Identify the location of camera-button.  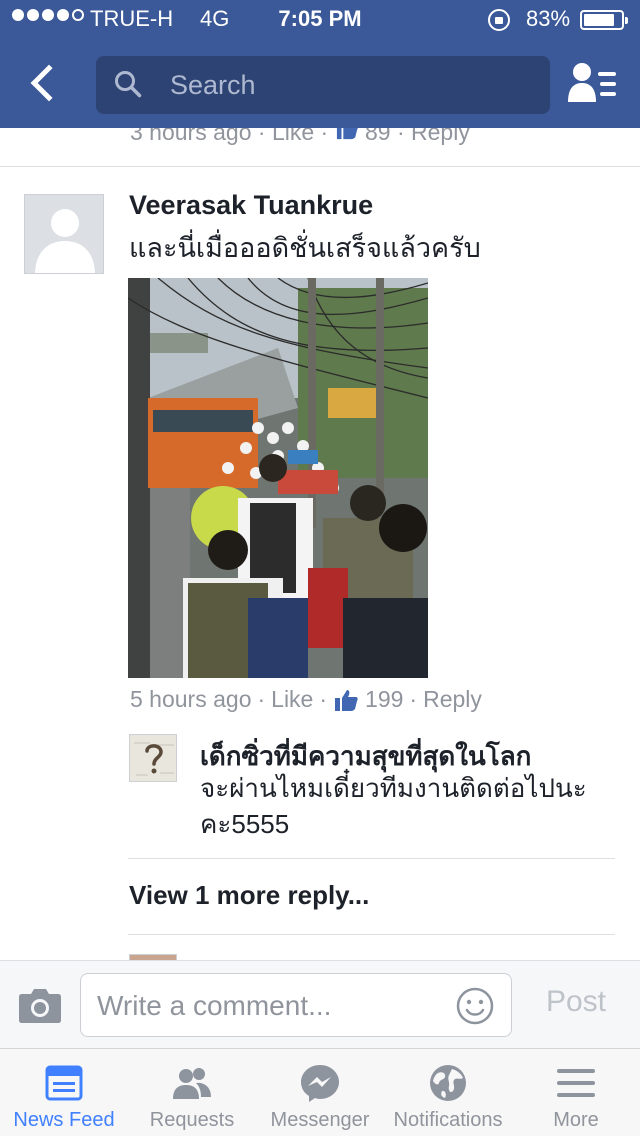
(40, 1005).